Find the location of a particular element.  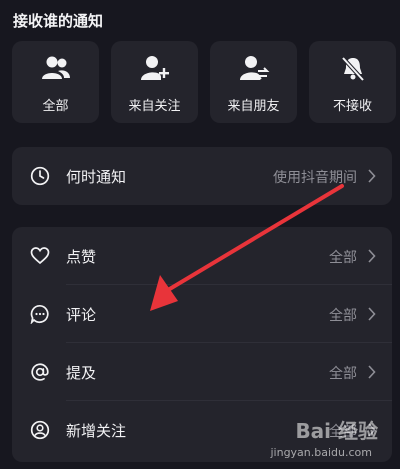

option-label: 来自朋友 is located at coordinates (253, 106).